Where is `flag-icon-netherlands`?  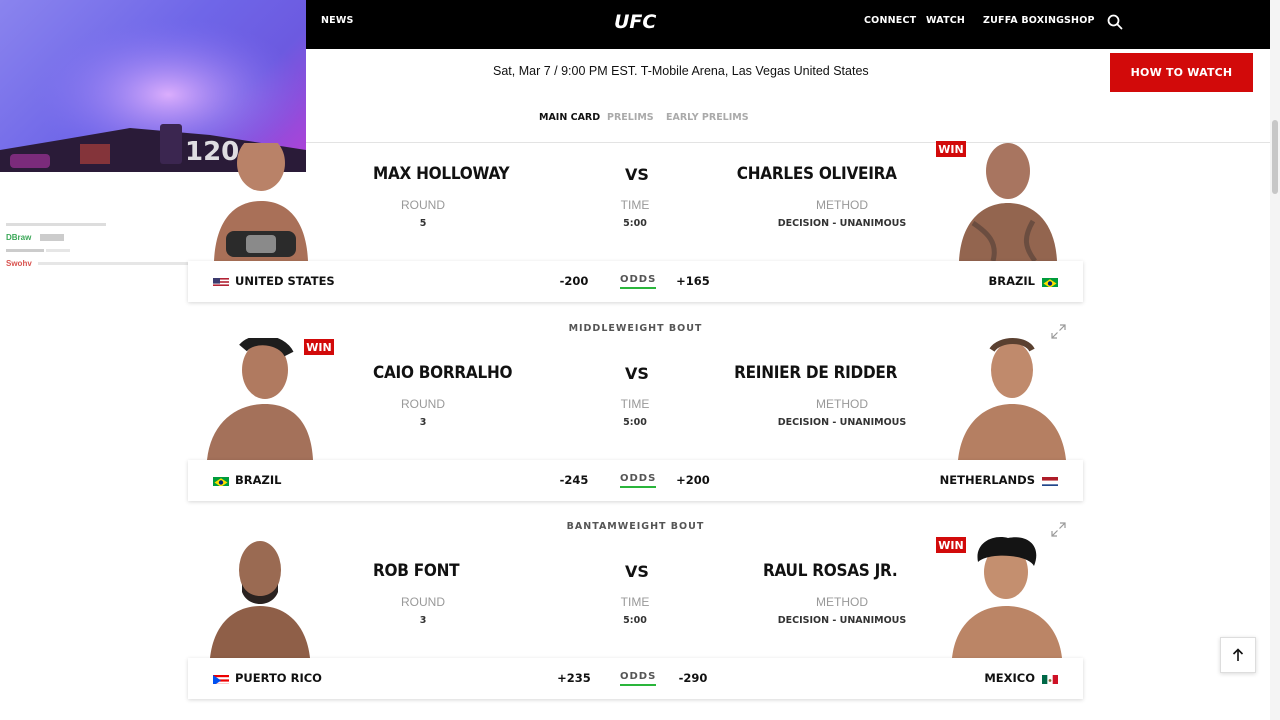 flag-icon-netherlands is located at coordinates (1050, 480).